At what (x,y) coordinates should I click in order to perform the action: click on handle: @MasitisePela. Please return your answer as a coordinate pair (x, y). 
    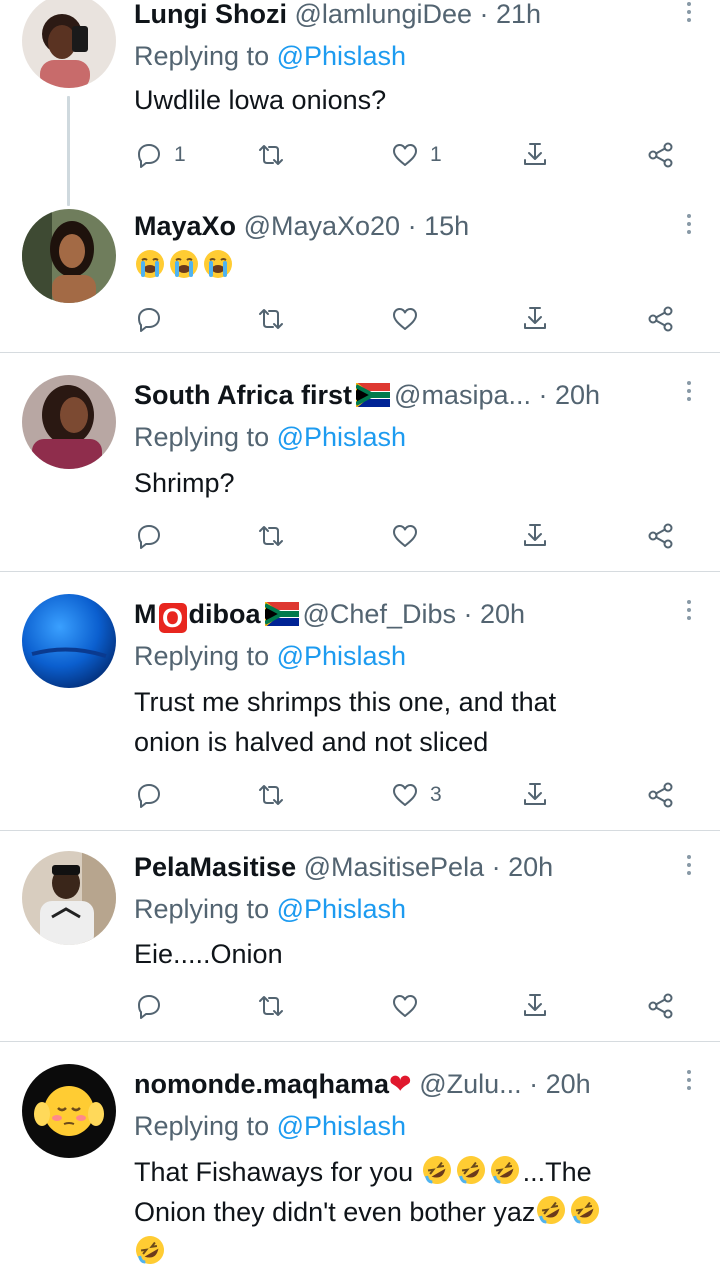
    Looking at the image, I should click on (394, 867).